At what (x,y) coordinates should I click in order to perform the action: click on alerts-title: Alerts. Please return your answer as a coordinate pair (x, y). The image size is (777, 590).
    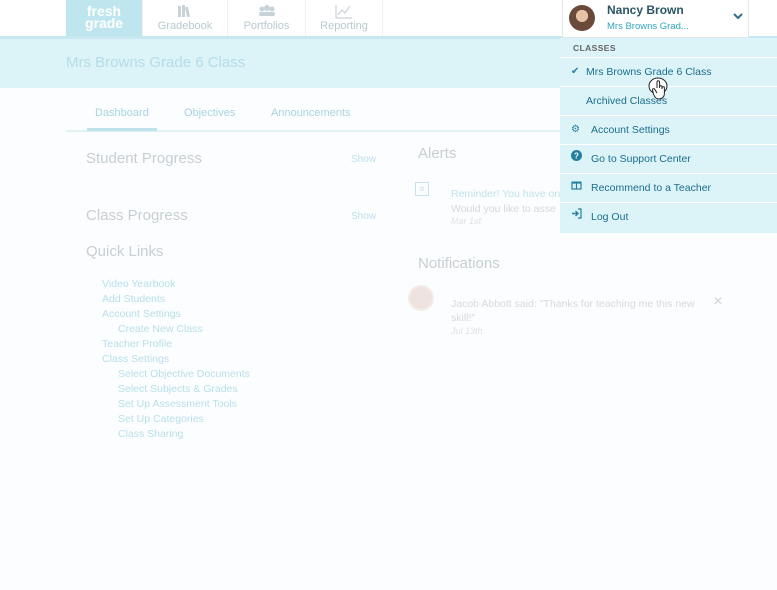
    Looking at the image, I should click on (437, 153).